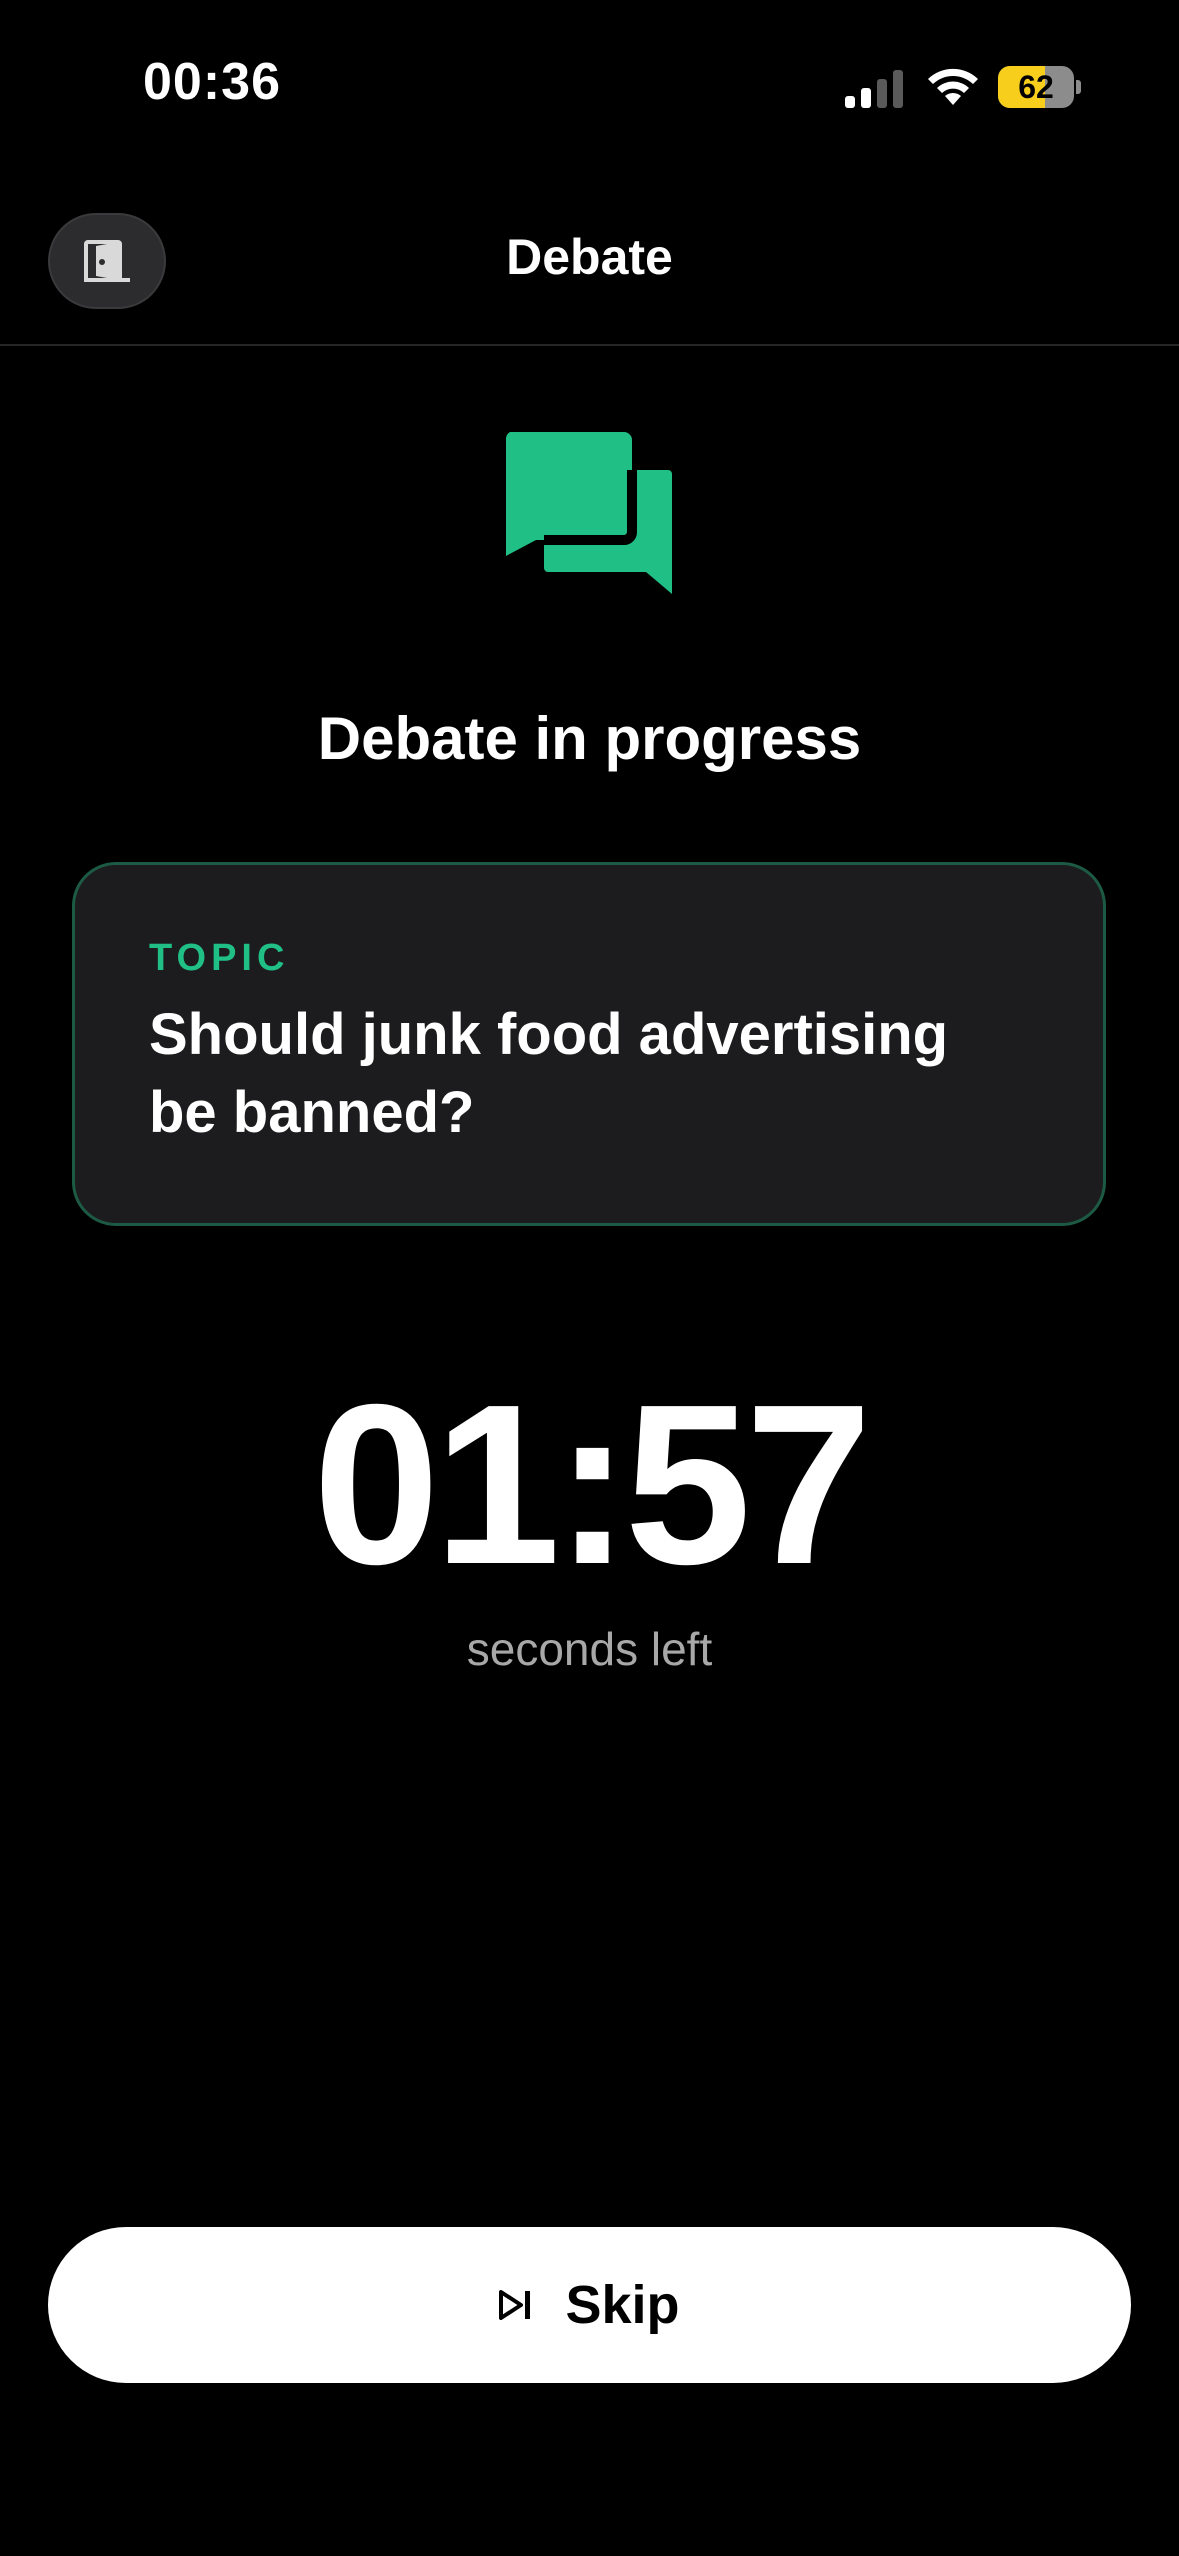 Image resolution: width=1179 pixels, height=2556 pixels. Describe the element at coordinates (549, 1073) in the screenshot. I see `topic-text: Should junk food advertising be banned?` at that location.